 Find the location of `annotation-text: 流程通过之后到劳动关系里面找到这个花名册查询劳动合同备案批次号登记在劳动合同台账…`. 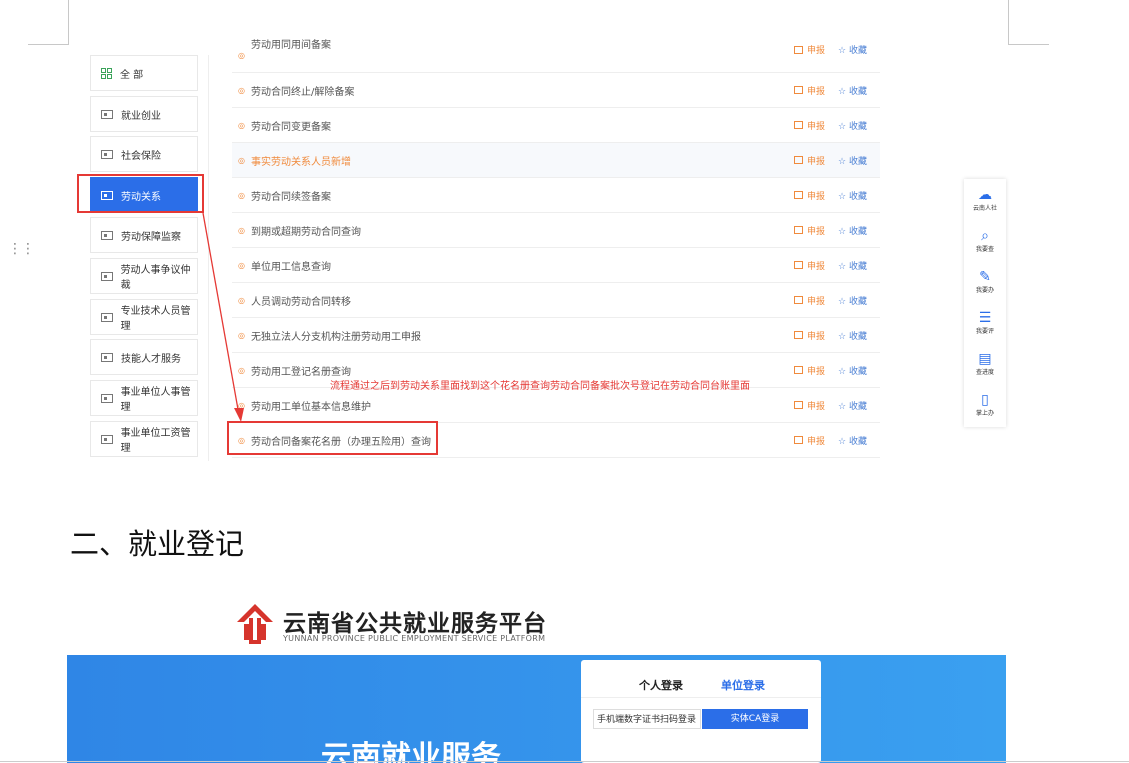

annotation-text: 流程通过之后到劳动关系里面找到这个花名册查询劳动合同备案批次号登记在劳动合同台账… is located at coordinates (540, 386).